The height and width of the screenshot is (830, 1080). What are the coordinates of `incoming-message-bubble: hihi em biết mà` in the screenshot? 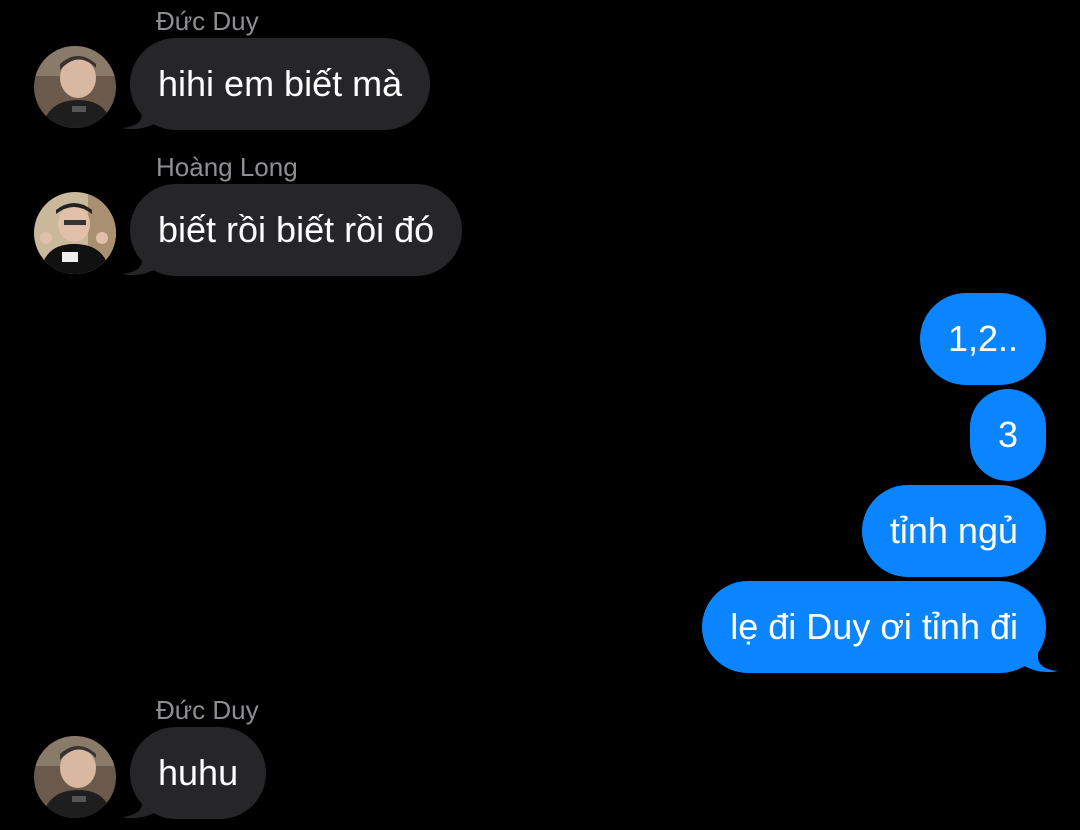 It's located at (280, 84).